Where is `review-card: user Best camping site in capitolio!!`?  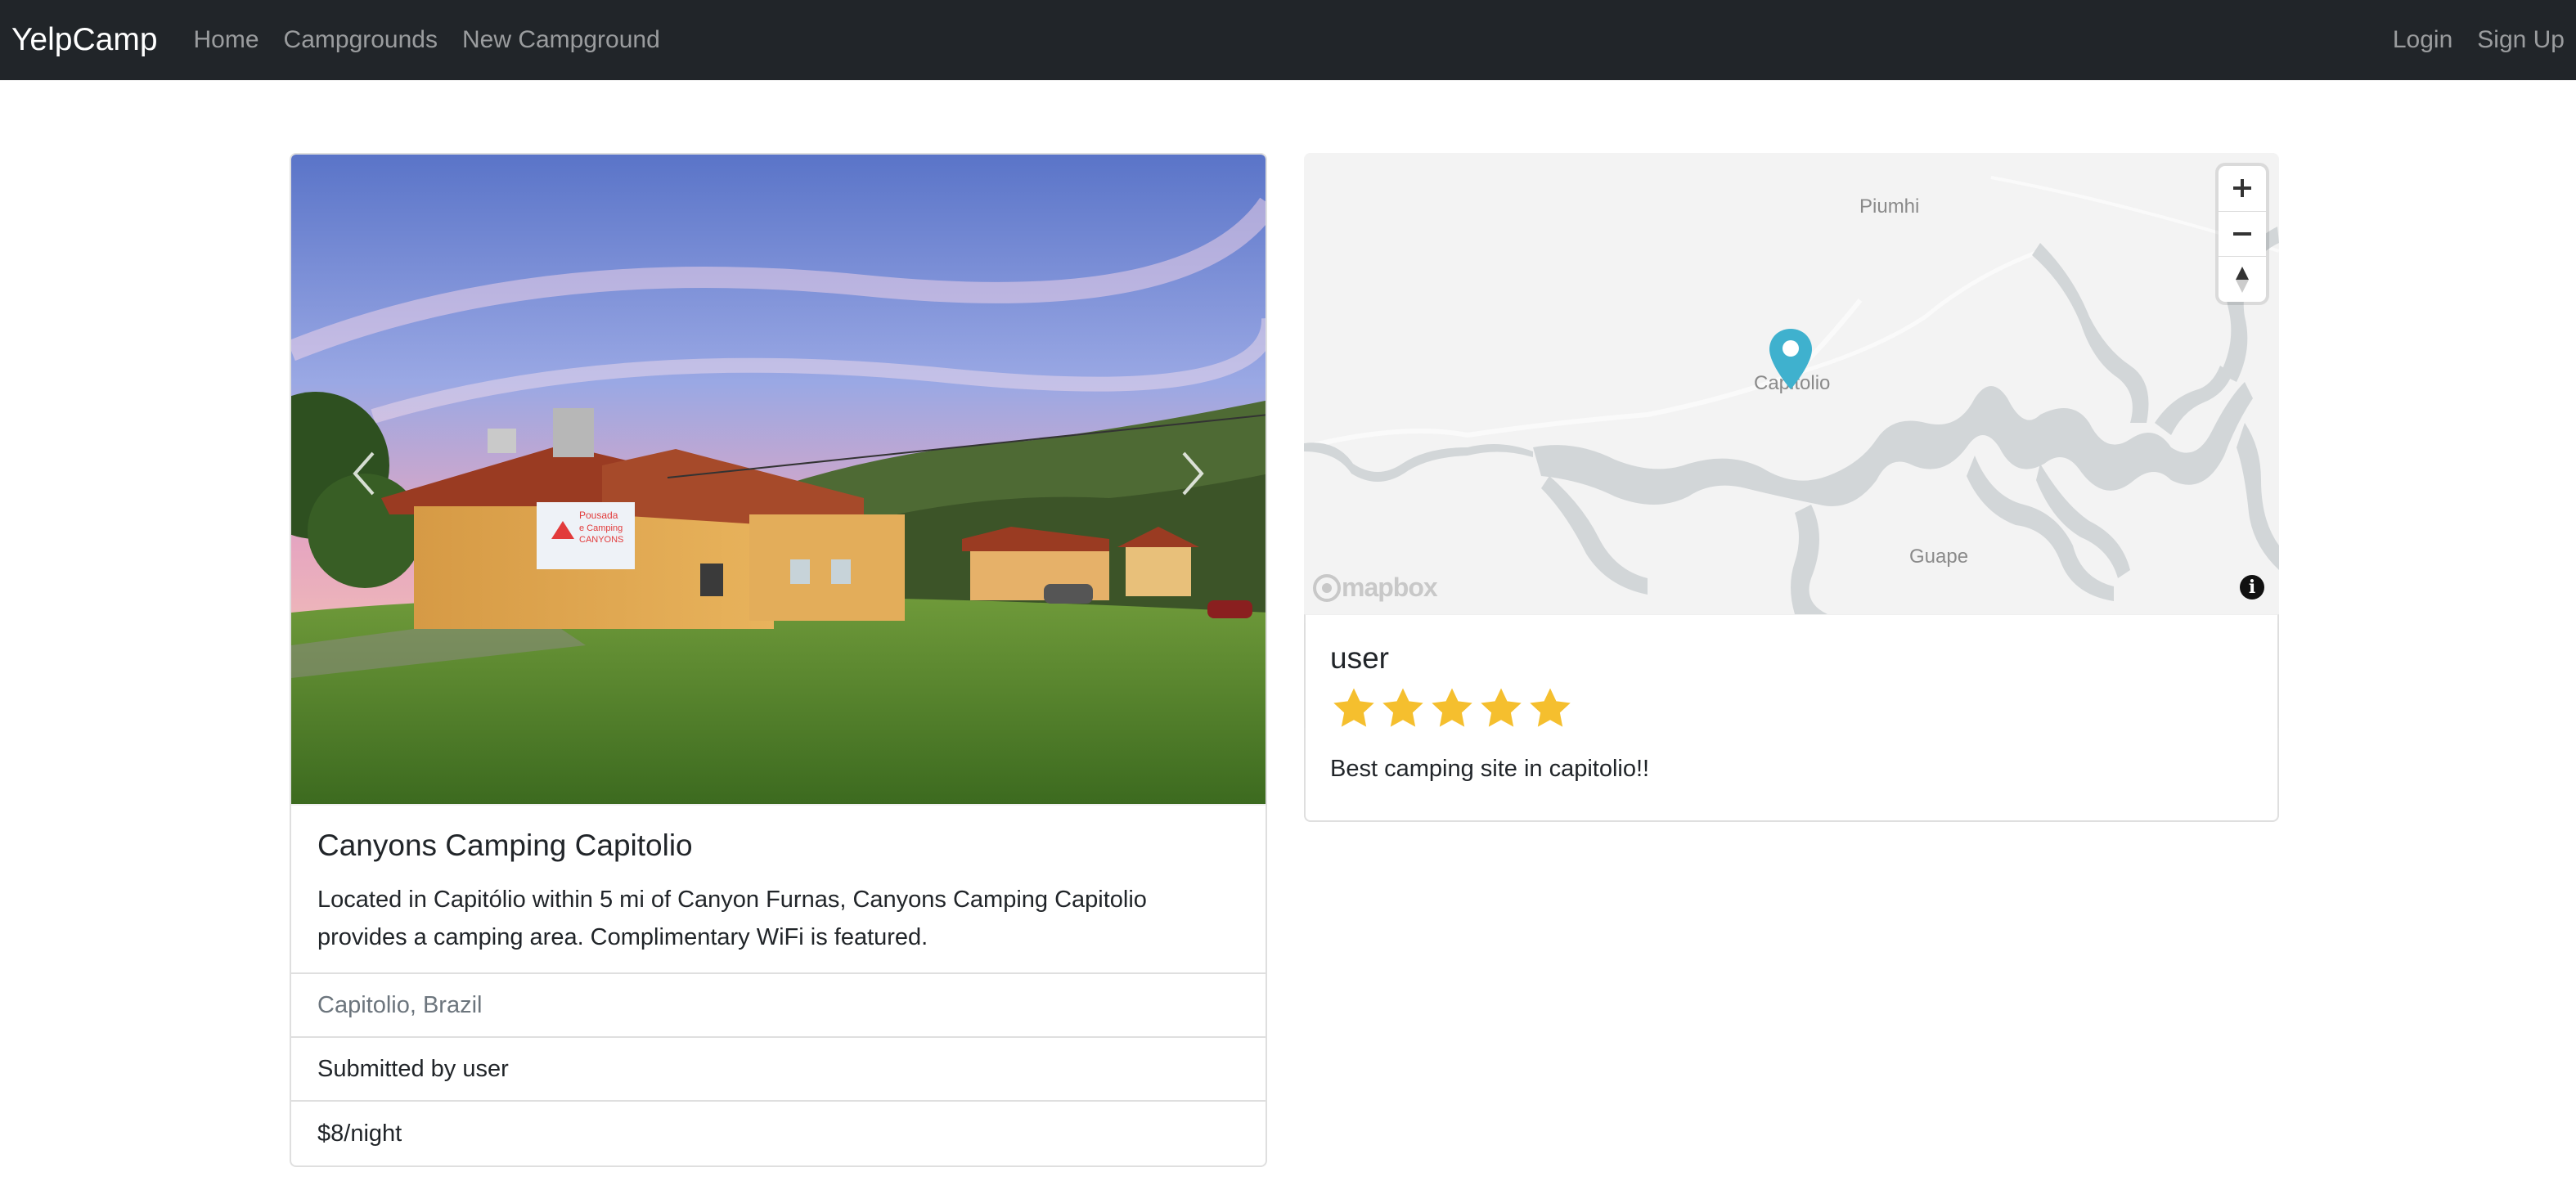
review-card: user Best camping site in capitolio!! is located at coordinates (1792, 718).